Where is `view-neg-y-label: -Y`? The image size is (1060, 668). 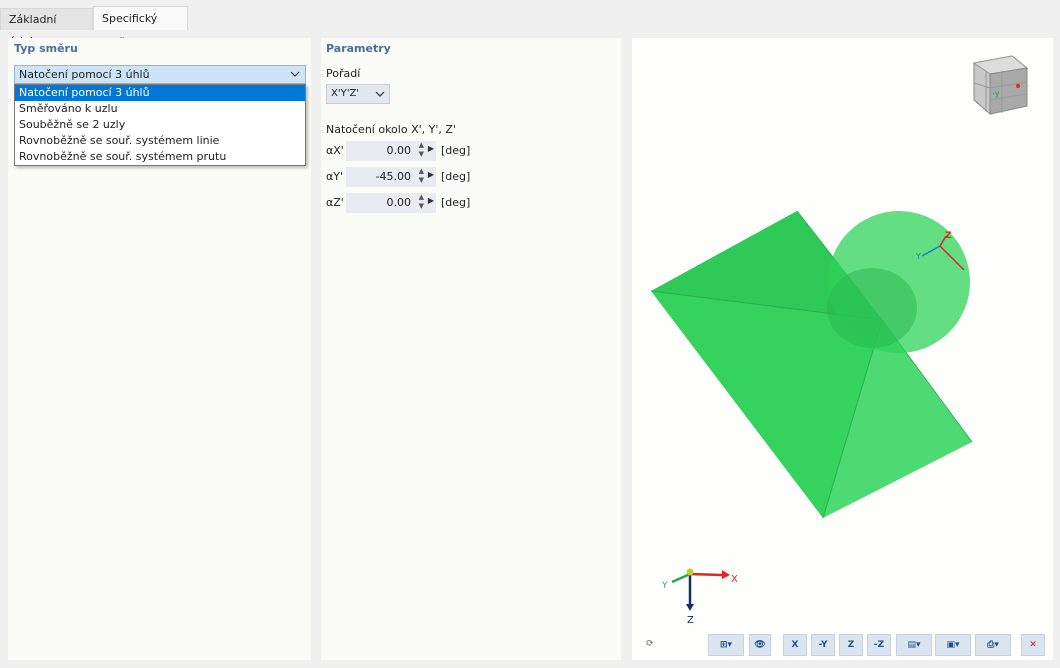
view-neg-y-label: -Y is located at coordinates (823, 645).